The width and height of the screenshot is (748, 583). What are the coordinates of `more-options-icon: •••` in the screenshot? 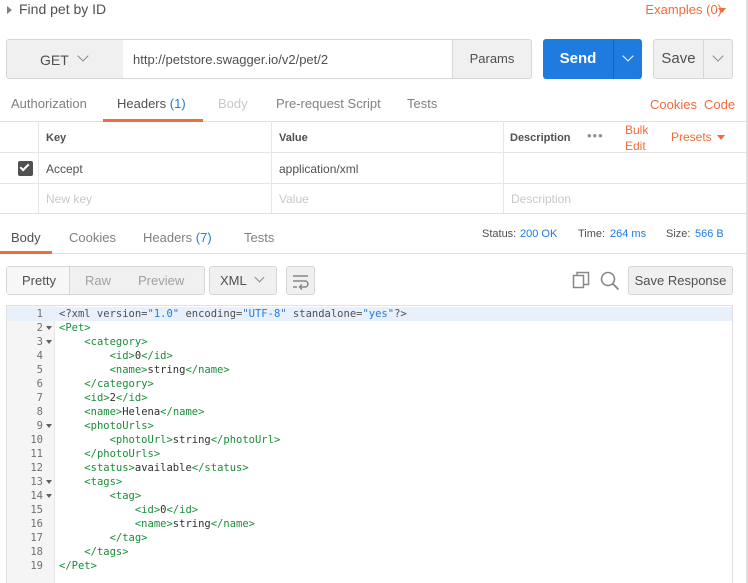 It's located at (595, 135).